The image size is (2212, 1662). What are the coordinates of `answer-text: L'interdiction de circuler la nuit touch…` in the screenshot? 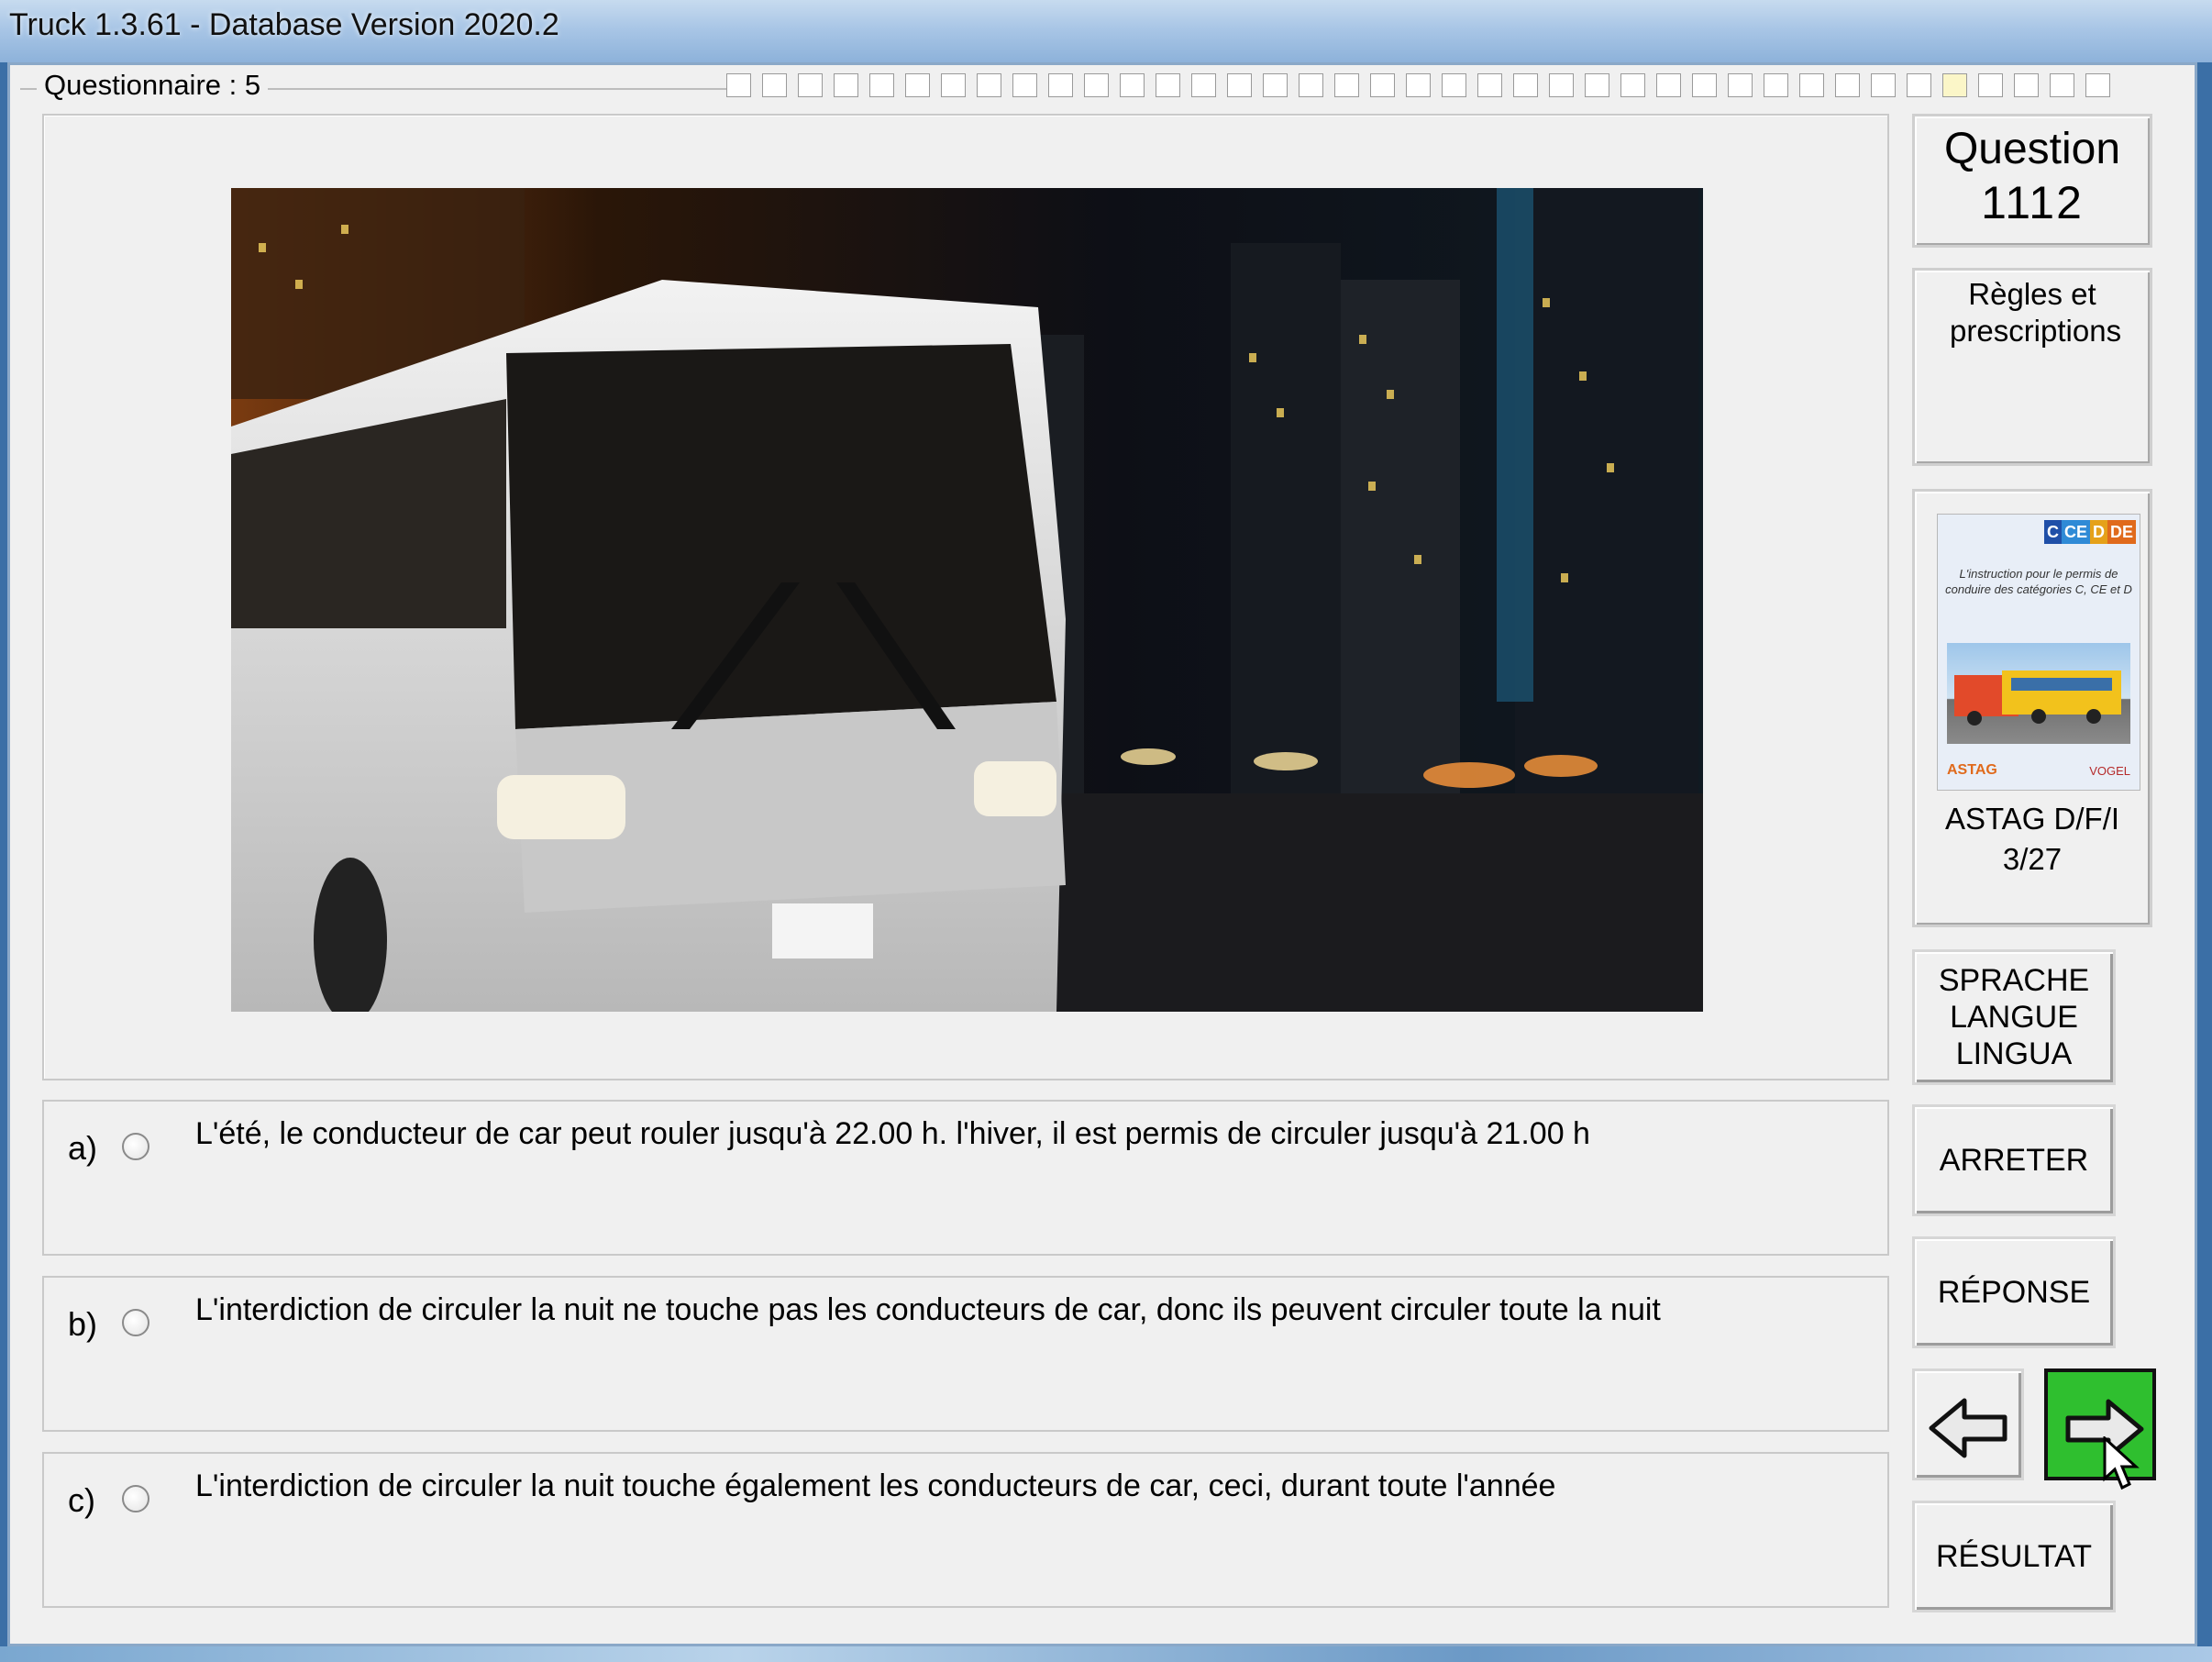 It's located at (876, 1485).